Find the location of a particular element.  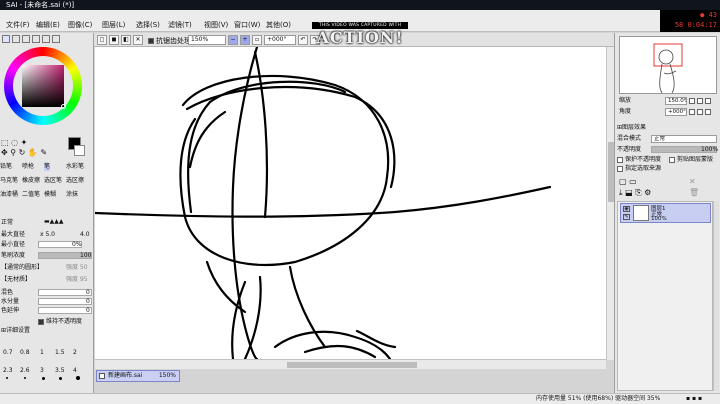

menu-other: 其他(O) is located at coordinates (278, 25).